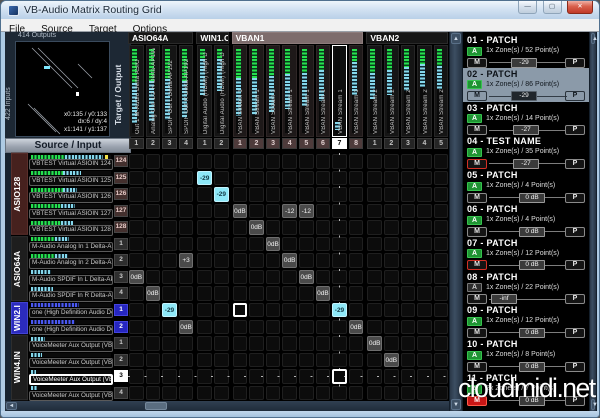  What do you see at coordinates (456, 38) in the screenshot?
I see `scroll-up-icon: ▲` at bounding box center [456, 38].